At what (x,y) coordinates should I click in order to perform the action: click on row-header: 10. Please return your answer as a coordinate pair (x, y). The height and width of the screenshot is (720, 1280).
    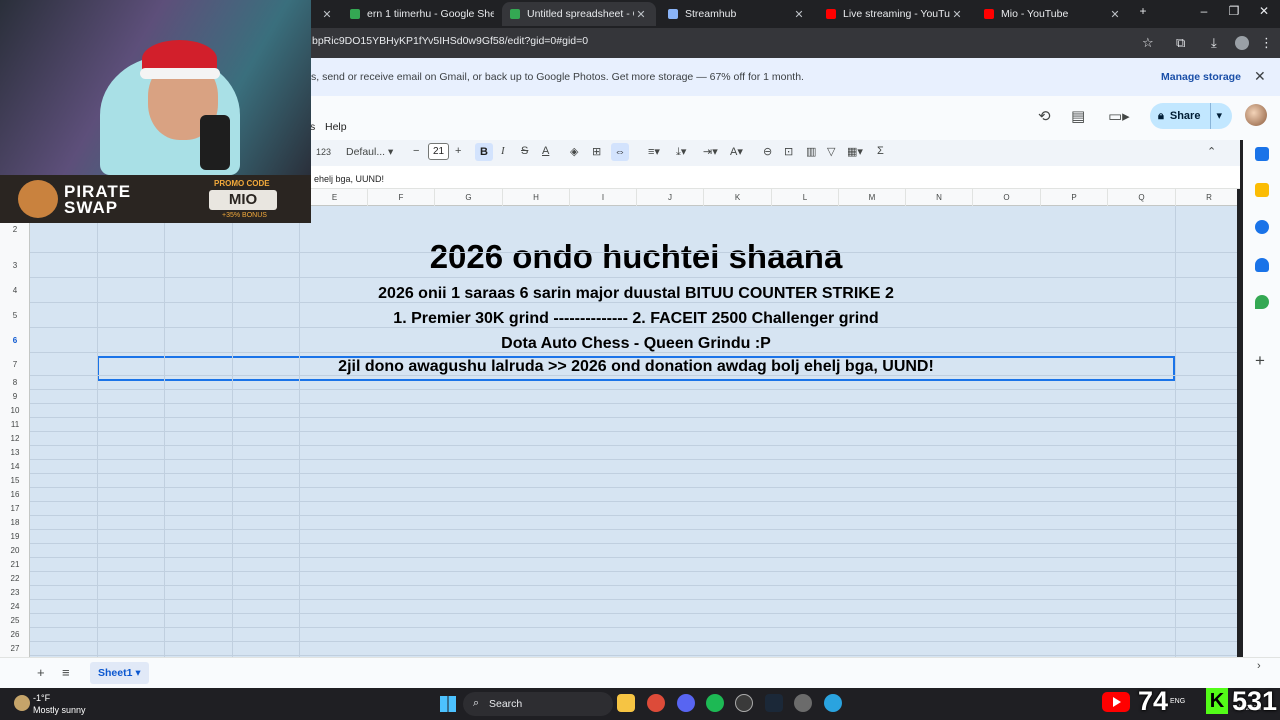
    Looking at the image, I should click on (15, 411).